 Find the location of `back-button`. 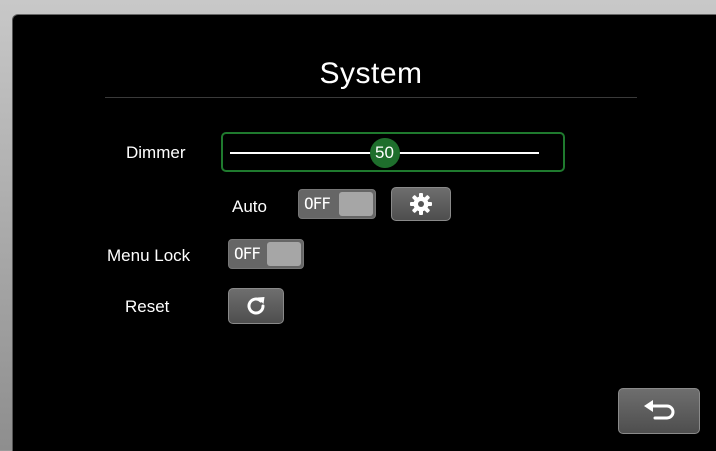

back-button is located at coordinates (659, 411).